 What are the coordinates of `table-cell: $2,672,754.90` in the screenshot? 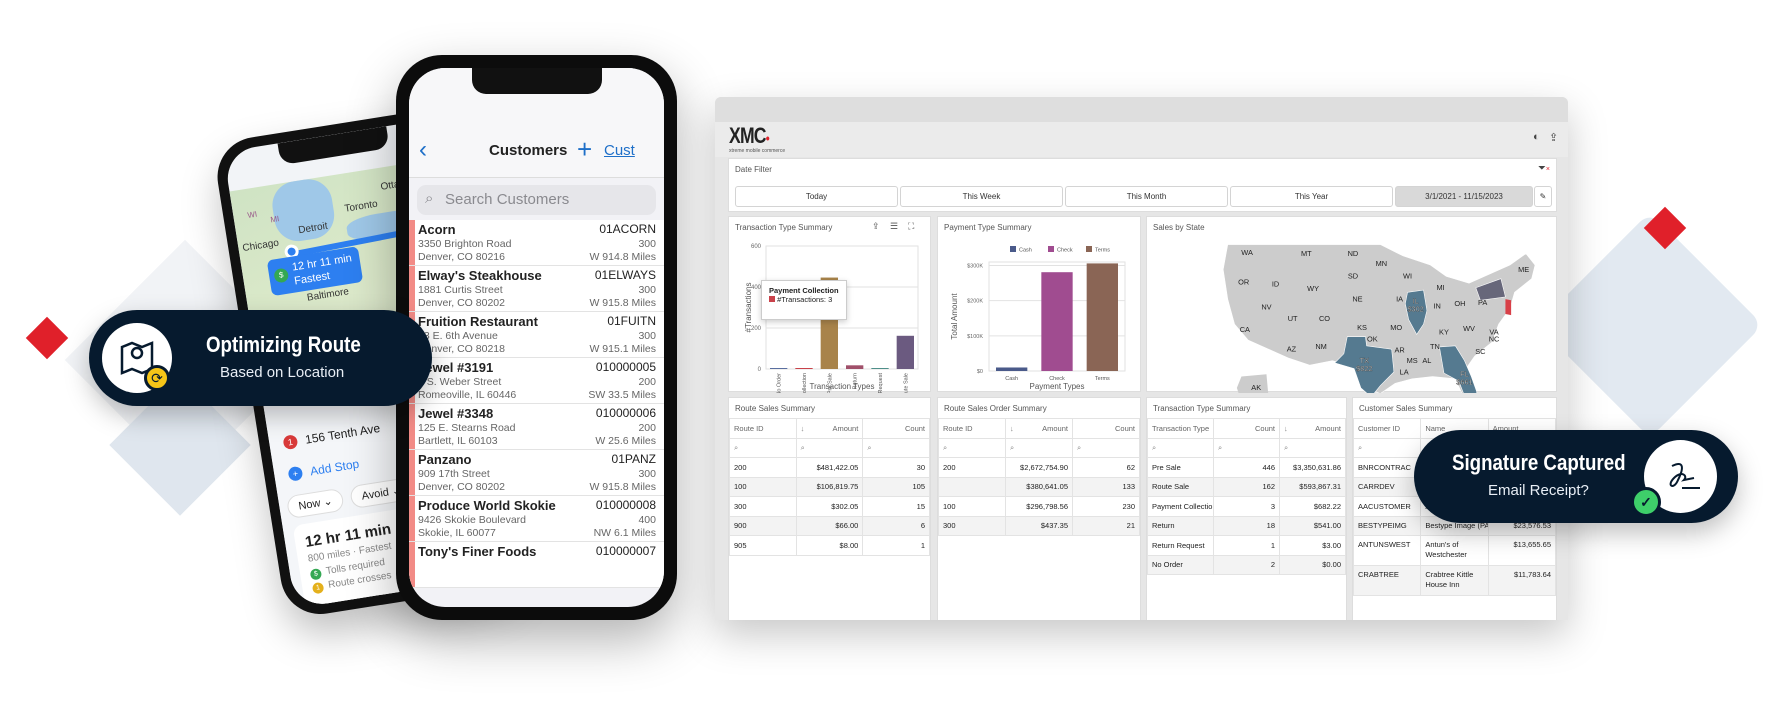 It's located at (1039, 467).